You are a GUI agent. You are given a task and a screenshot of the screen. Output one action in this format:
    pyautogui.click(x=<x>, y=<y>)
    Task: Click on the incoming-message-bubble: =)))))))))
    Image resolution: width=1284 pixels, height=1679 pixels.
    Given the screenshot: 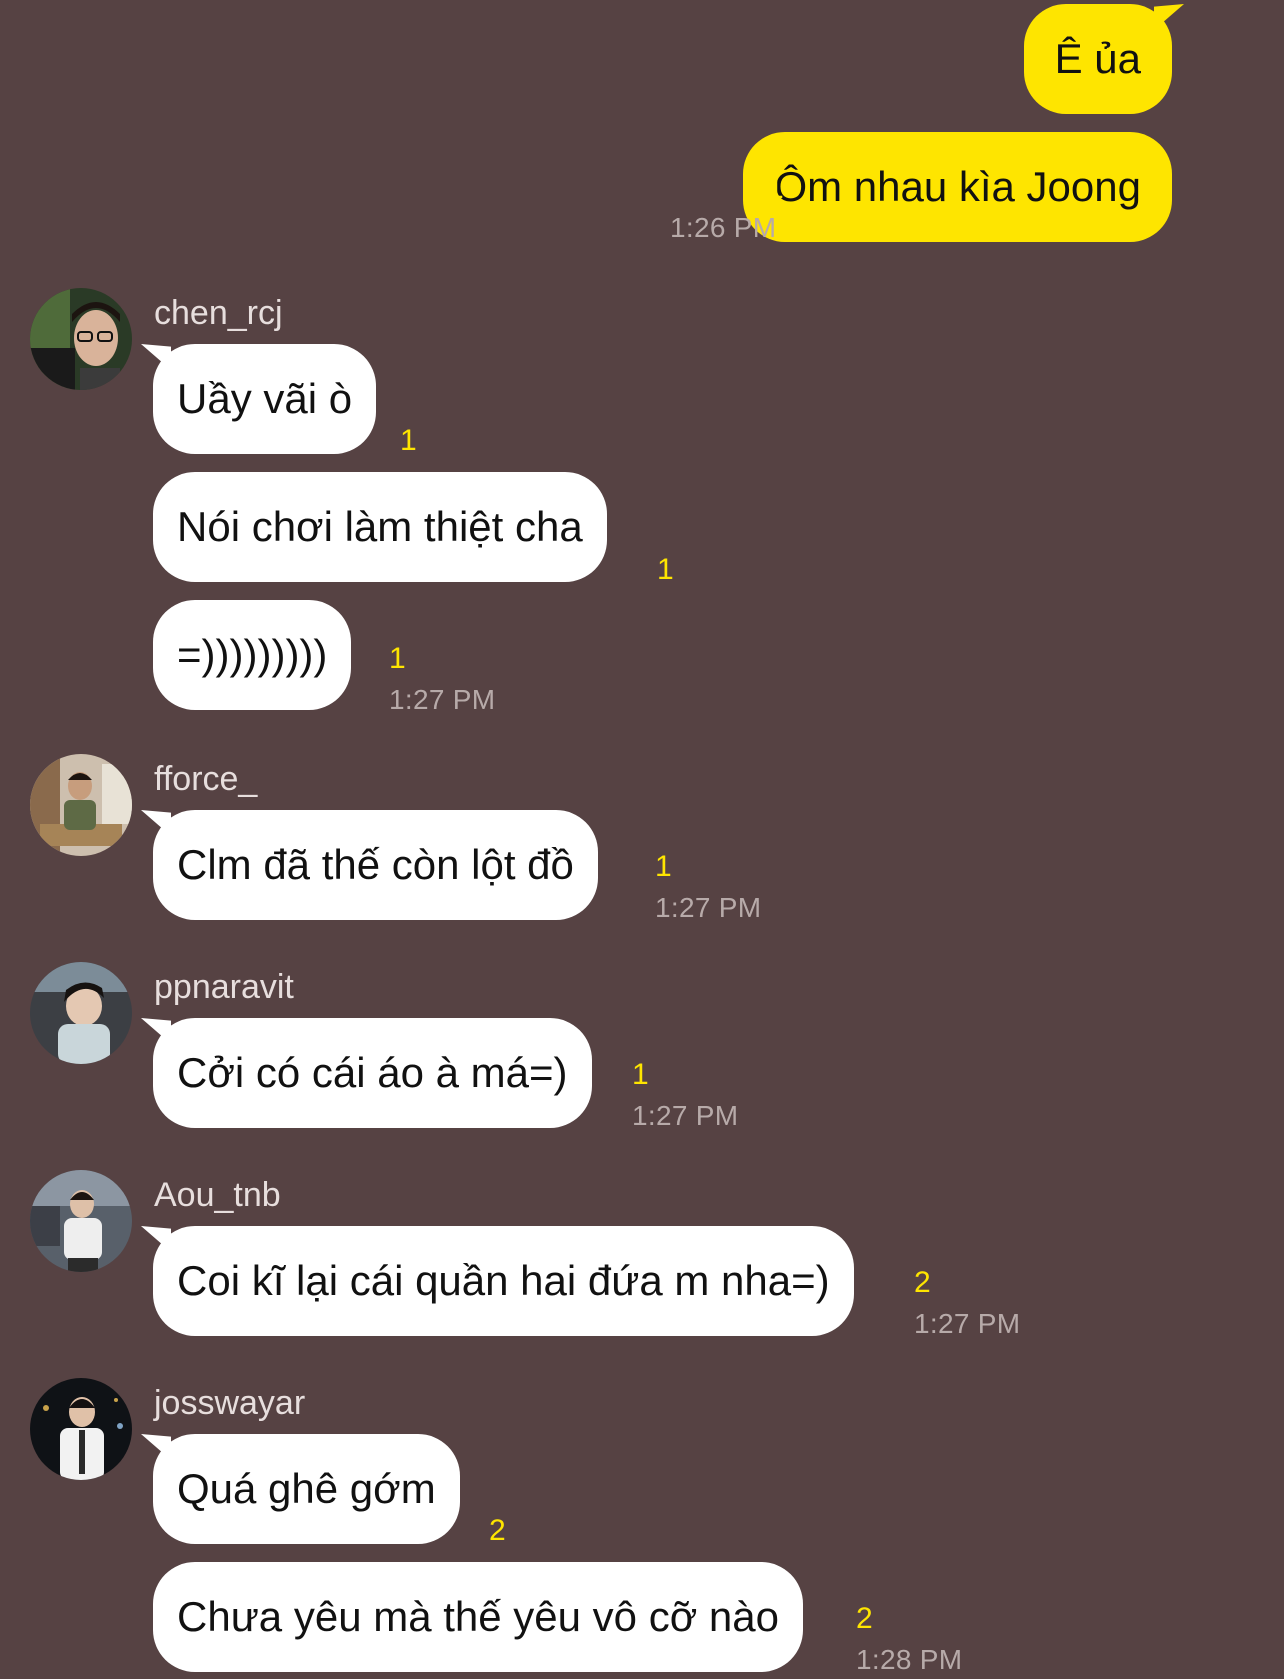 What is the action you would take?
    pyautogui.click(x=252, y=655)
    